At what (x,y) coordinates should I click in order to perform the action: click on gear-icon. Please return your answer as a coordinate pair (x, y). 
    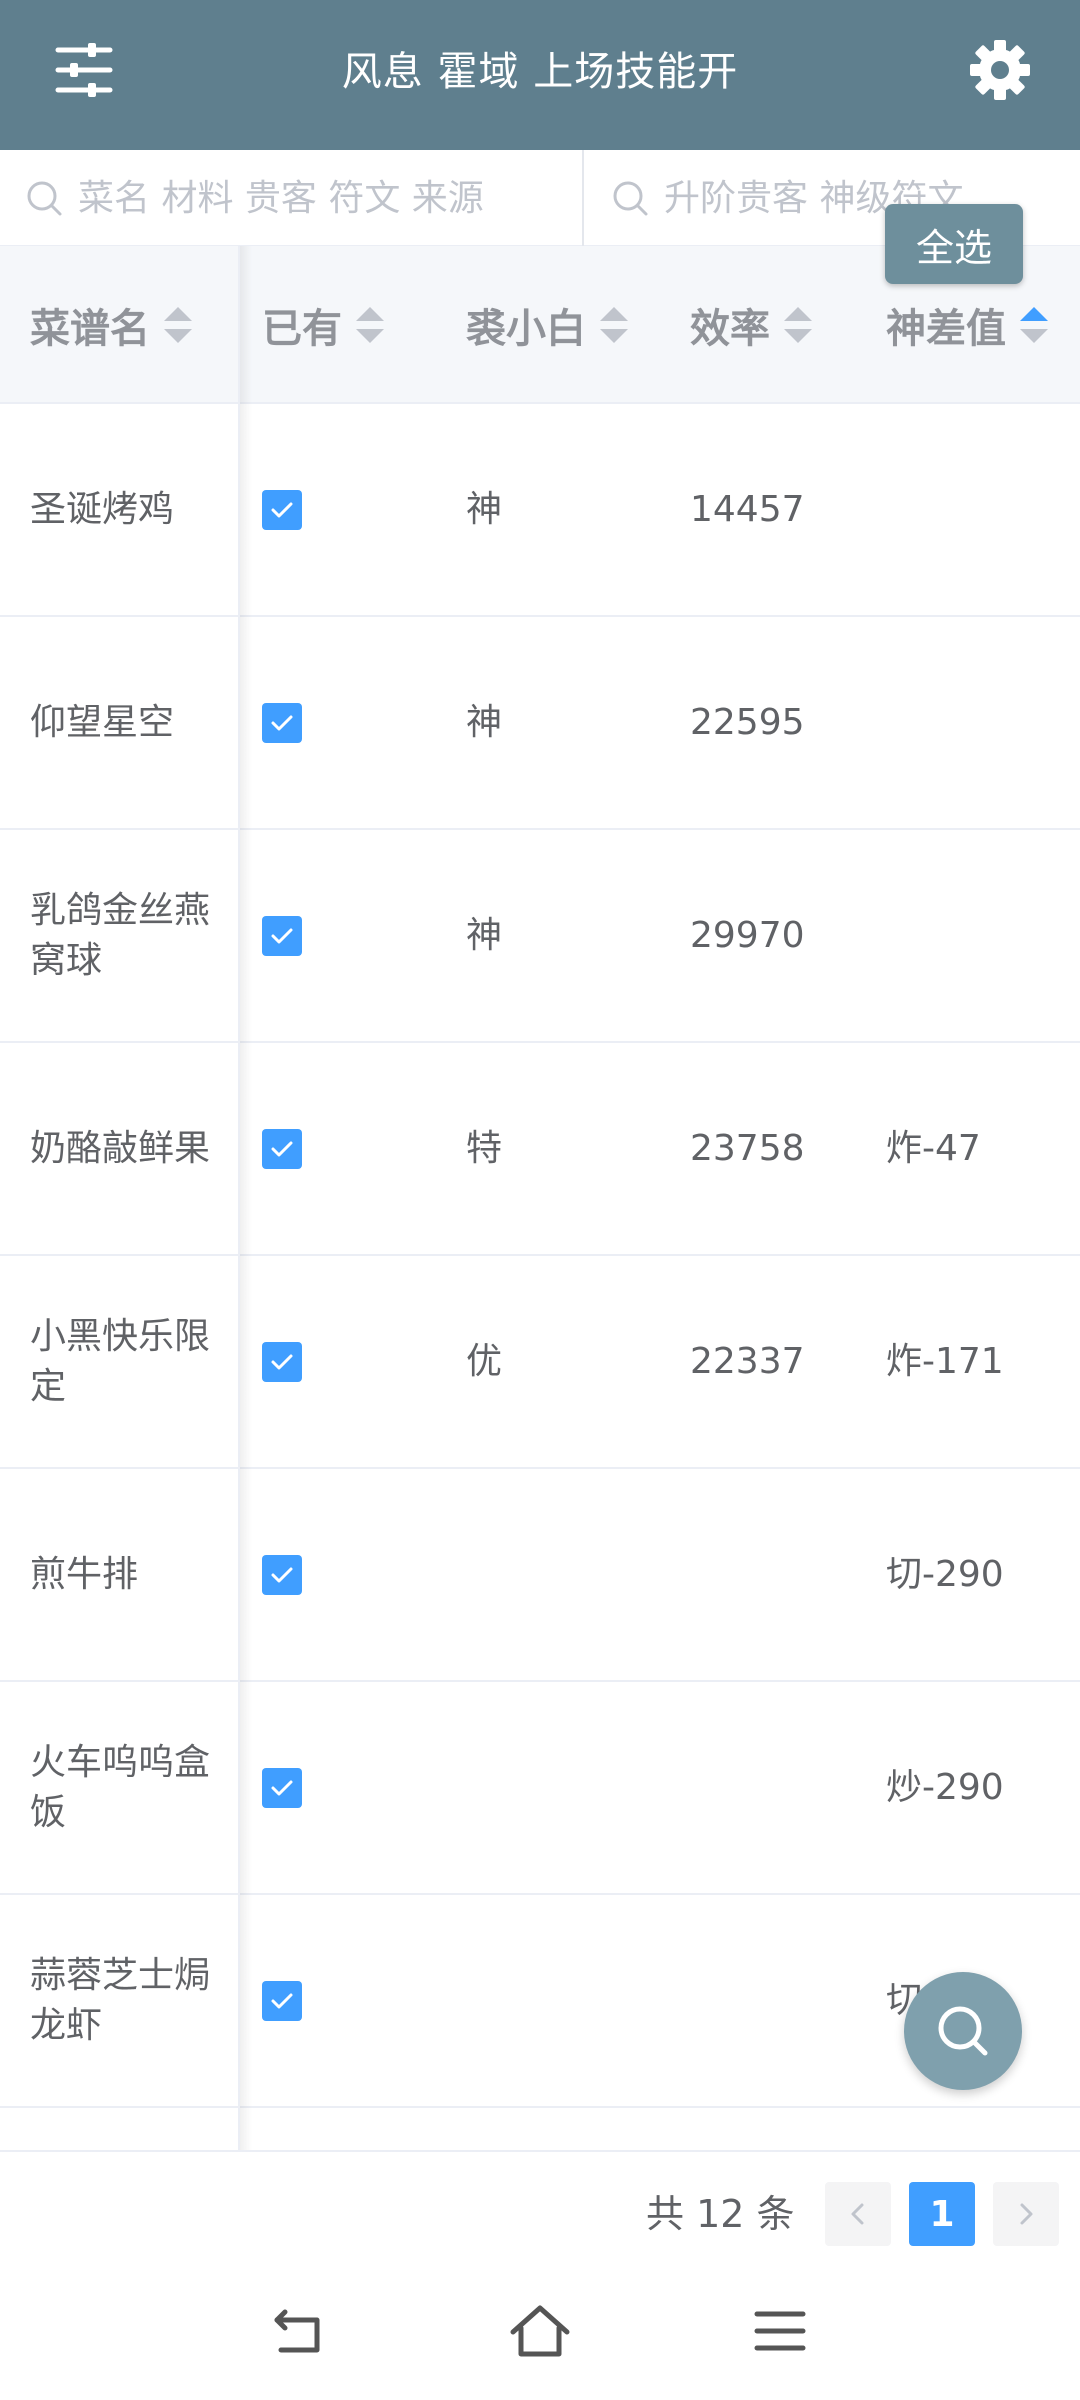
    Looking at the image, I should click on (1000, 70).